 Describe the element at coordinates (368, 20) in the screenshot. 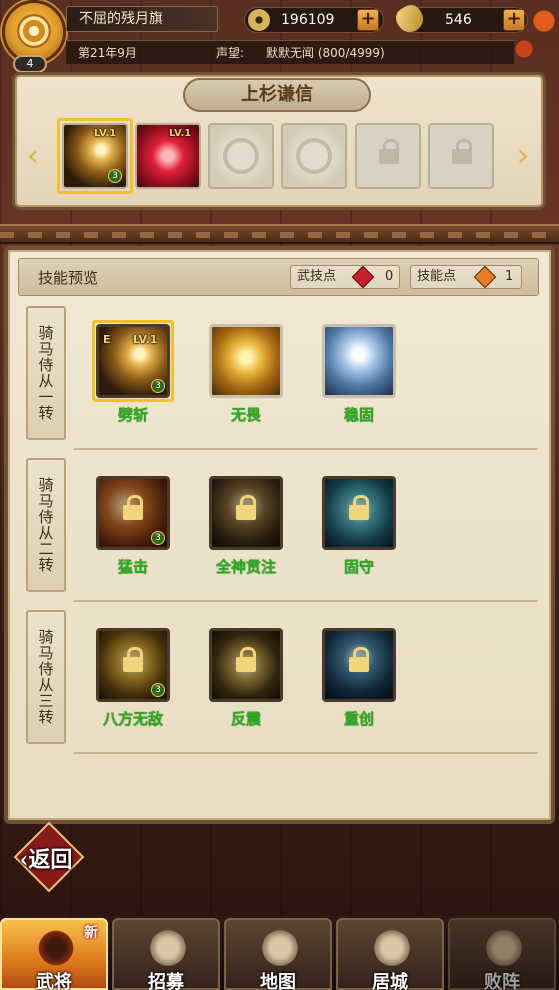

I see `add-coins-button: +` at that location.